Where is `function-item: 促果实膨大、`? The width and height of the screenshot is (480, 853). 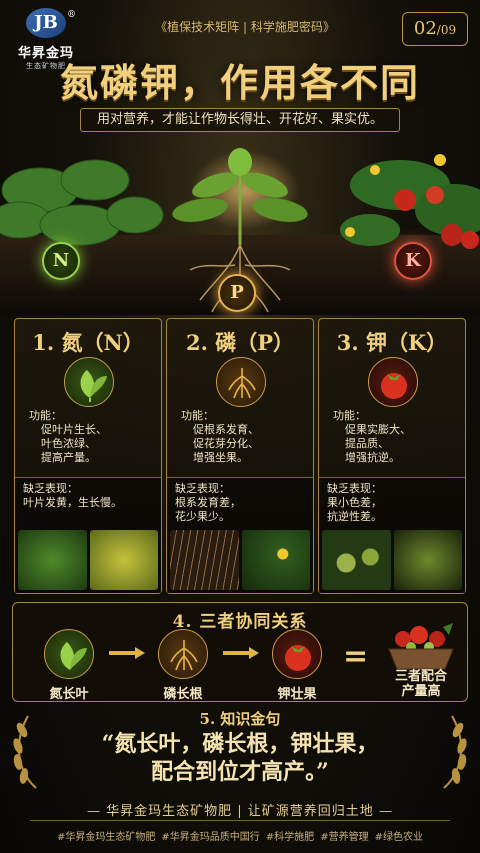 function-item: 促果实膨大、 is located at coordinates (378, 429).